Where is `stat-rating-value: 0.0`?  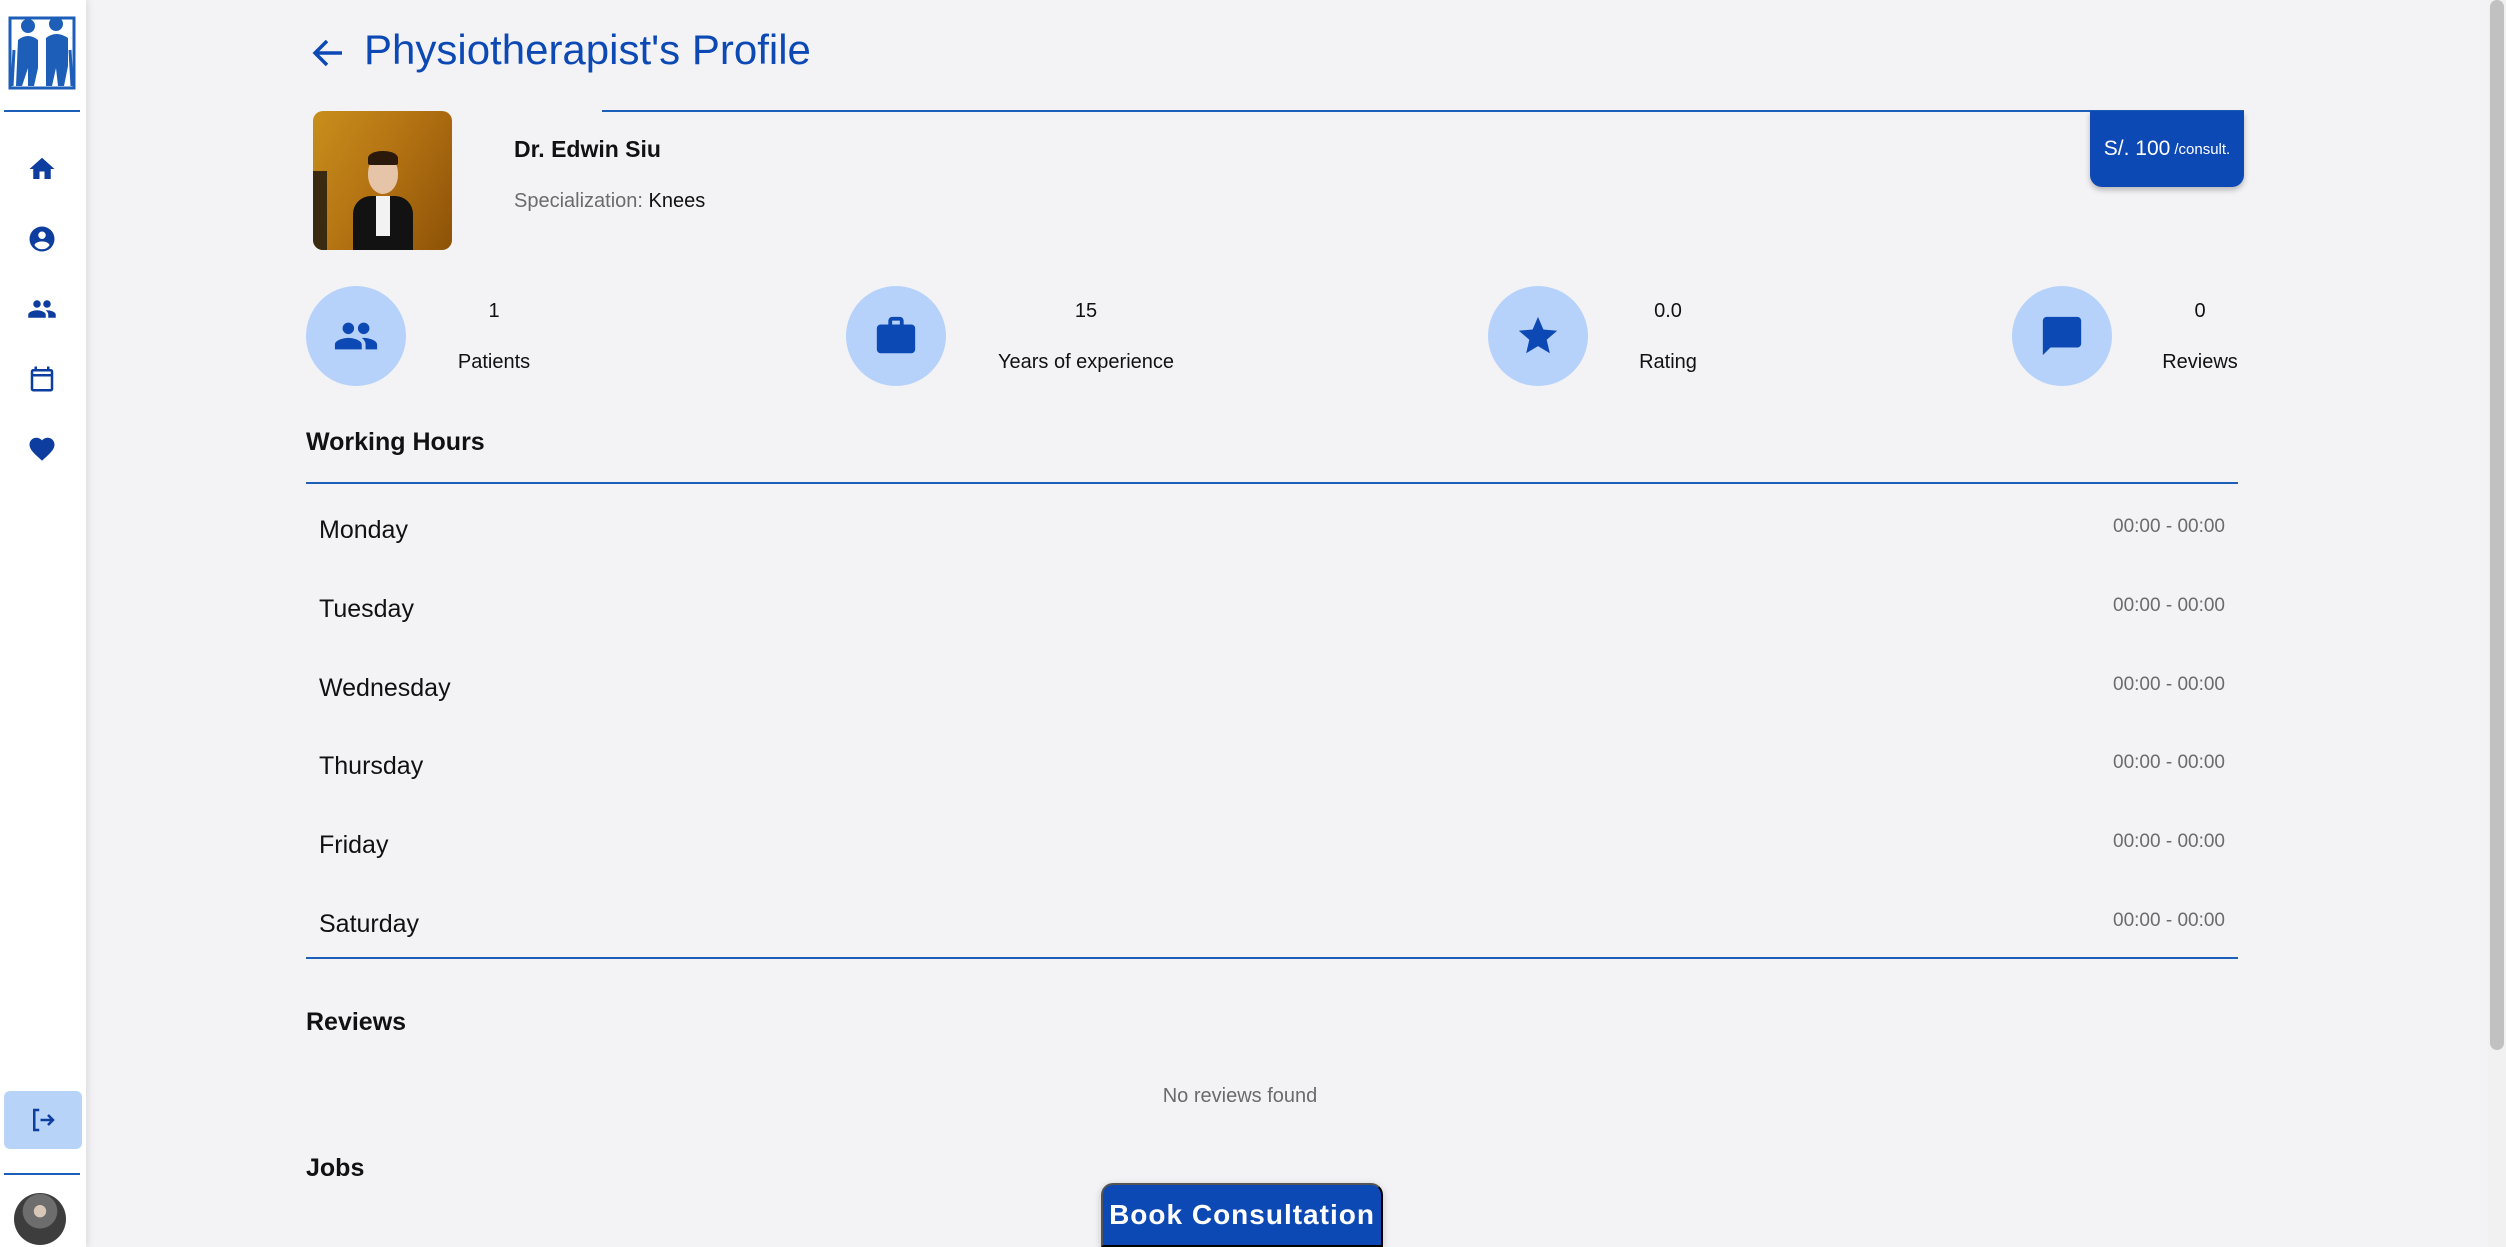 stat-rating-value: 0.0 is located at coordinates (1668, 311).